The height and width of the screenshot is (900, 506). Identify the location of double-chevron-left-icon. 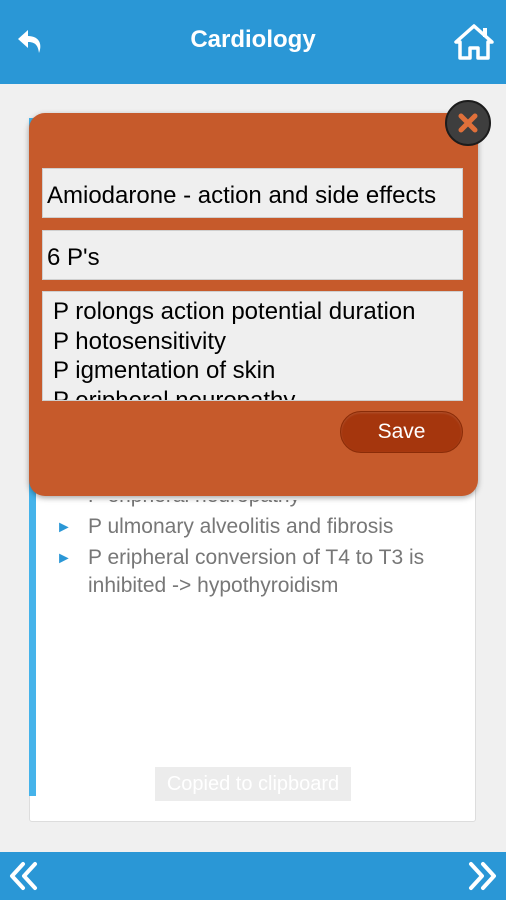
(23, 876).